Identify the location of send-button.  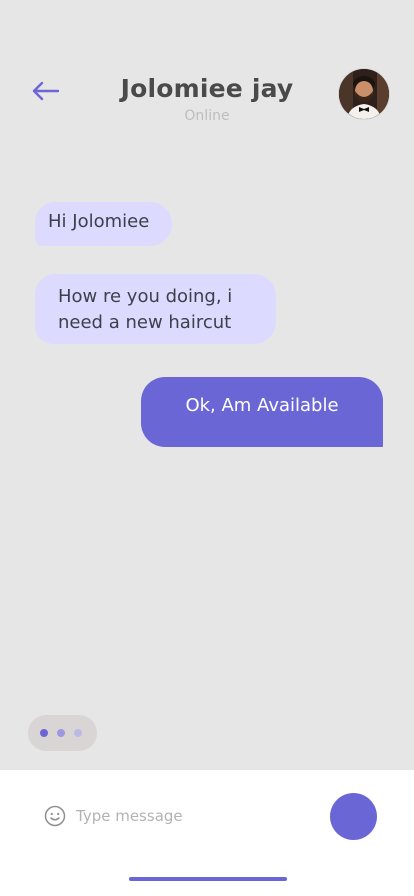
(353, 816).